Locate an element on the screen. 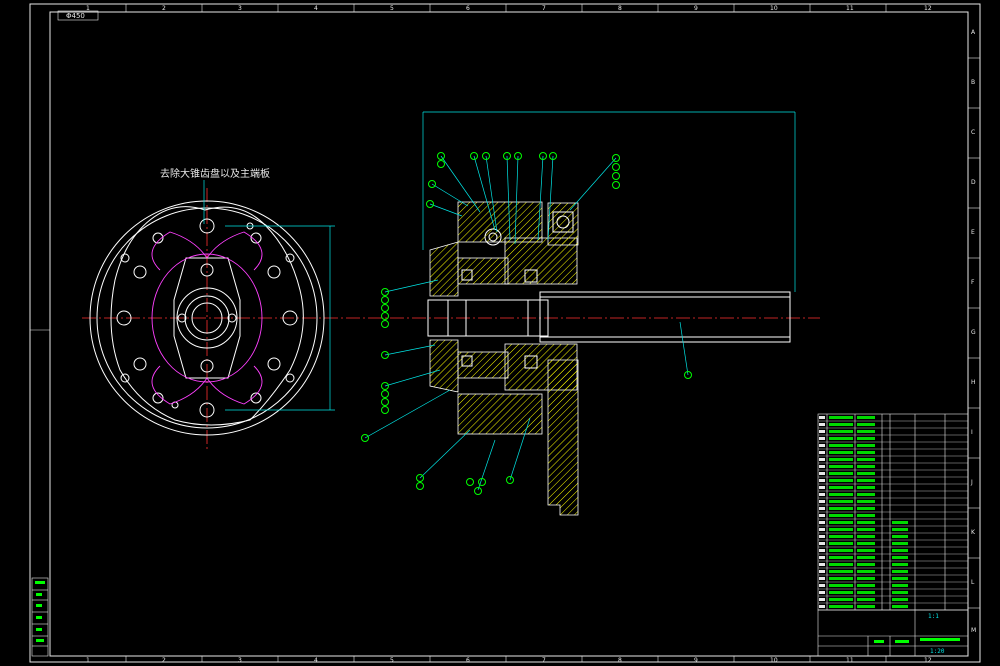 This screenshot has height=666, width=1000. grid-letter: D is located at coordinates (973, 182).